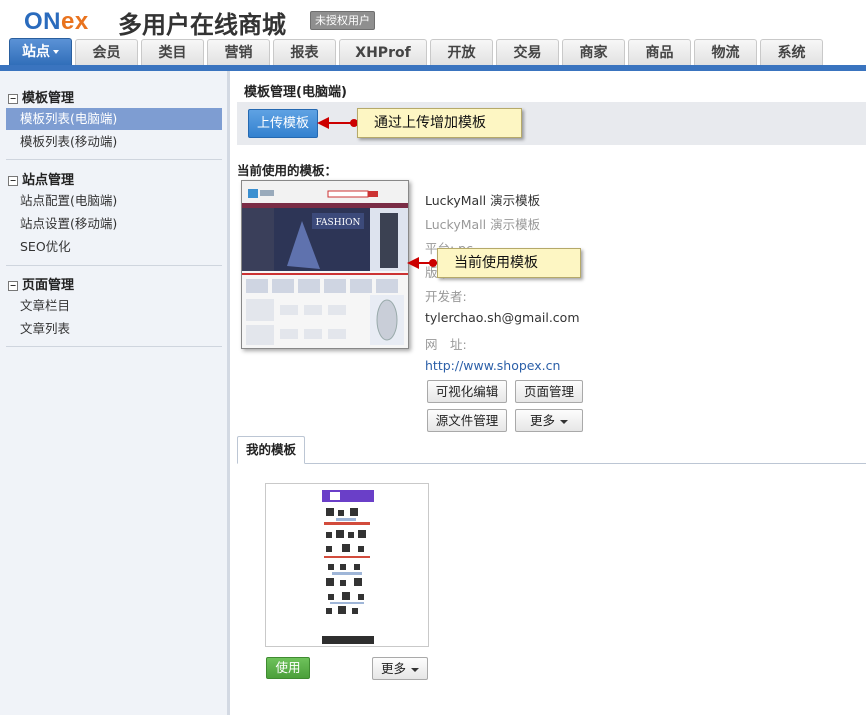 This screenshot has width=866, height=715. What do you see at coordinates (502, 317) in the screenshot?
I see `template-email: tylerchao.sh@gmail.com` at bounding box center [502, 317].